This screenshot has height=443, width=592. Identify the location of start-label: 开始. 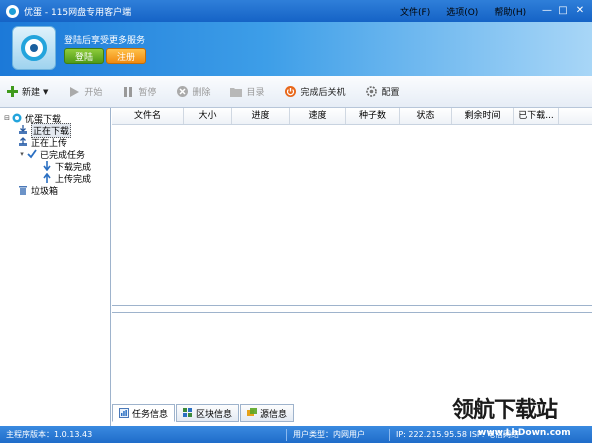
(93, 93).